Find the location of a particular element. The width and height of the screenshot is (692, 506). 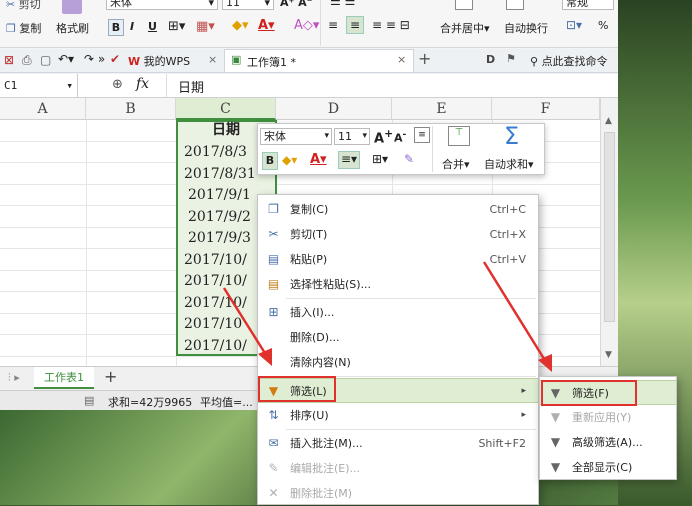

fill-color-icon: ▦▾ is located at coordinates (205, 26).